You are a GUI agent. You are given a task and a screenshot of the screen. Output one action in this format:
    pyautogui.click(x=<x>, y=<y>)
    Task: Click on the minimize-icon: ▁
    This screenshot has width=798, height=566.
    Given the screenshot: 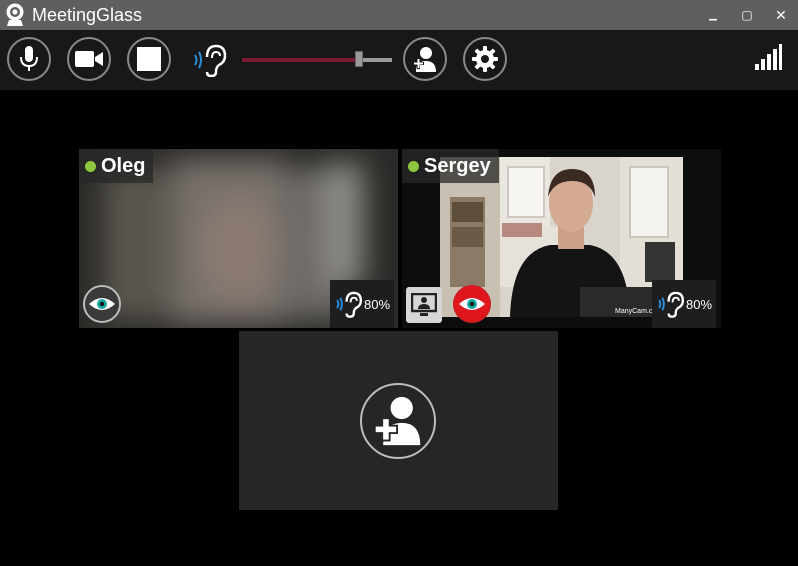 What is the action you would take?
    pyautogui.click(x=713, y=15)
    